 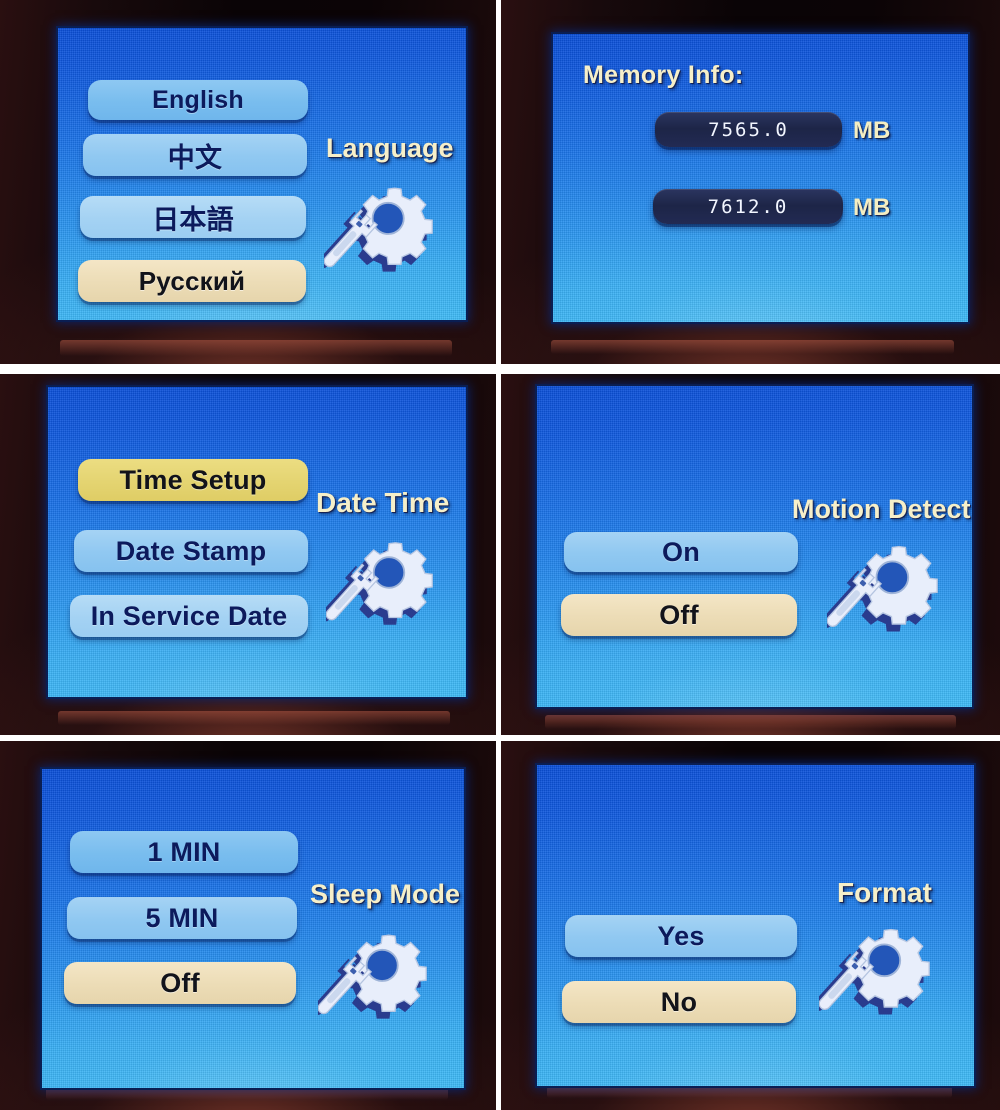 I want to click on option-button: Date Stamp, so click(x=191, y=551).